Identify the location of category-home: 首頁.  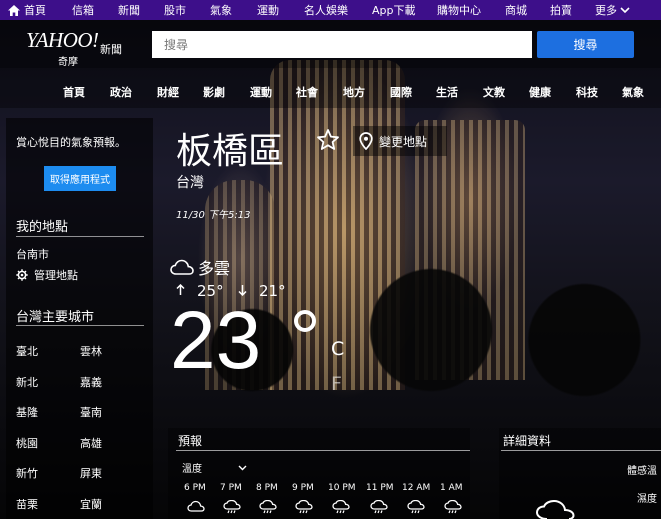
(74, 92).